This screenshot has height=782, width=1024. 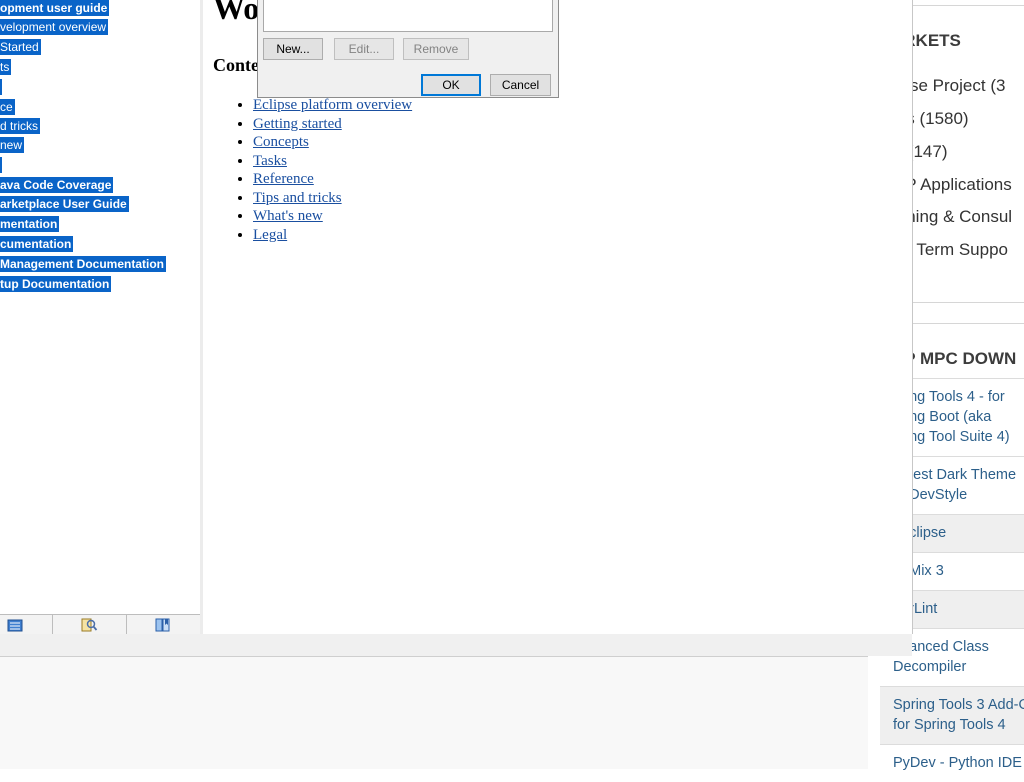 I want to click on link-getting-started: Getting started, so click(x=297, y=124).